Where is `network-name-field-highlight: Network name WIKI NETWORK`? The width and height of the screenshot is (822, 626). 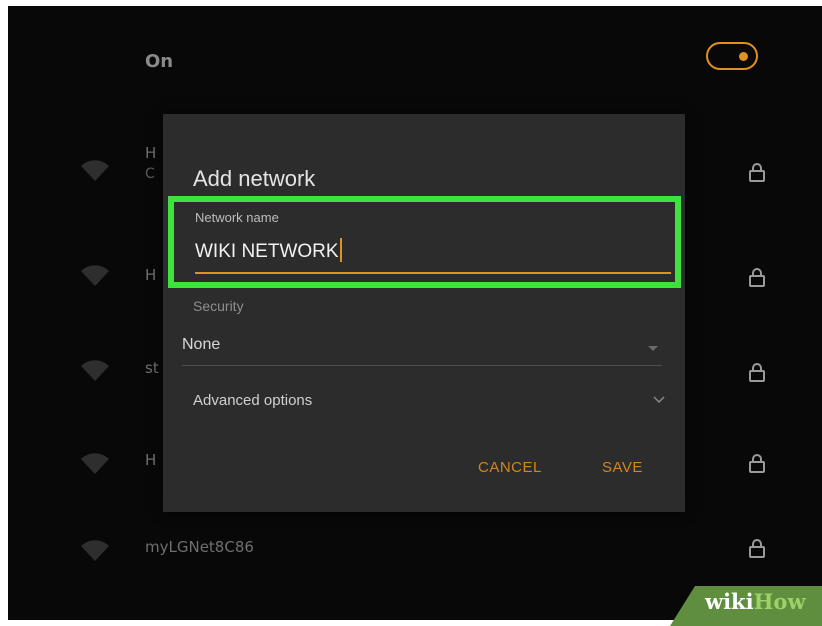 network-name-field-highlight: Network name WIKI NETWORK is located at coordinates (424, 242).